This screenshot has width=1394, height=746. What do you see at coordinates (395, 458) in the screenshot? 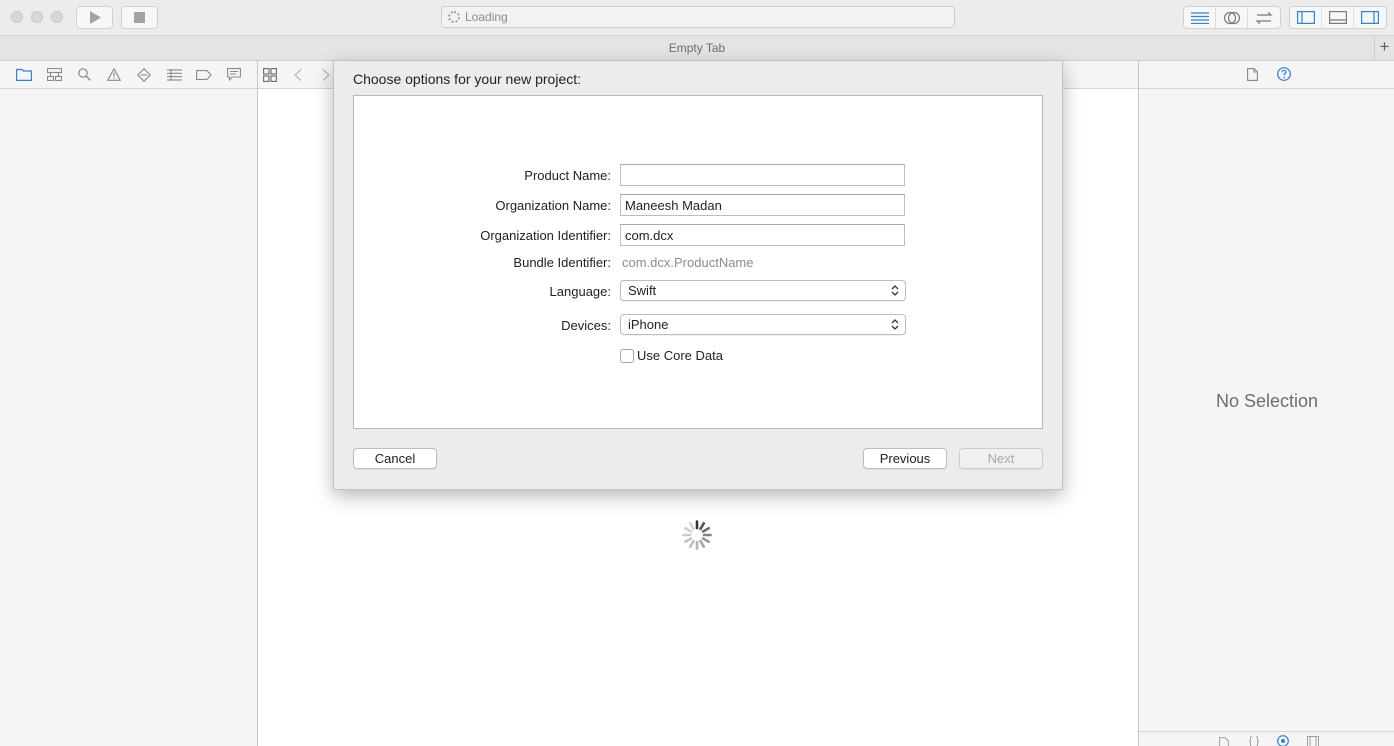
I see `cancel-button: Cancel` at bounding box center [395, 458].